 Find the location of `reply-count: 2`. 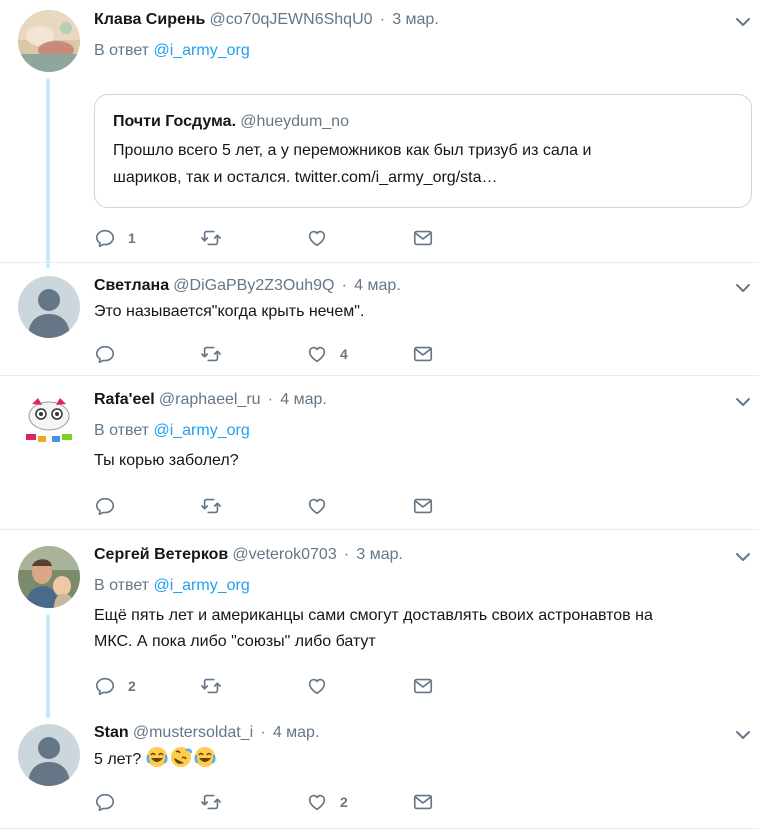

reply-count: 2 is located at coordinates (132, 686).